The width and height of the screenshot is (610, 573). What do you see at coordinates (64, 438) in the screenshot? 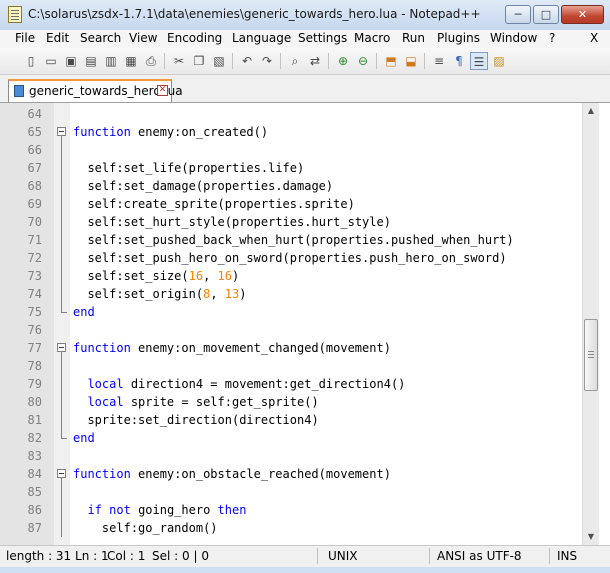
I see `fold-end-marker` at bounding box center [64, 438].